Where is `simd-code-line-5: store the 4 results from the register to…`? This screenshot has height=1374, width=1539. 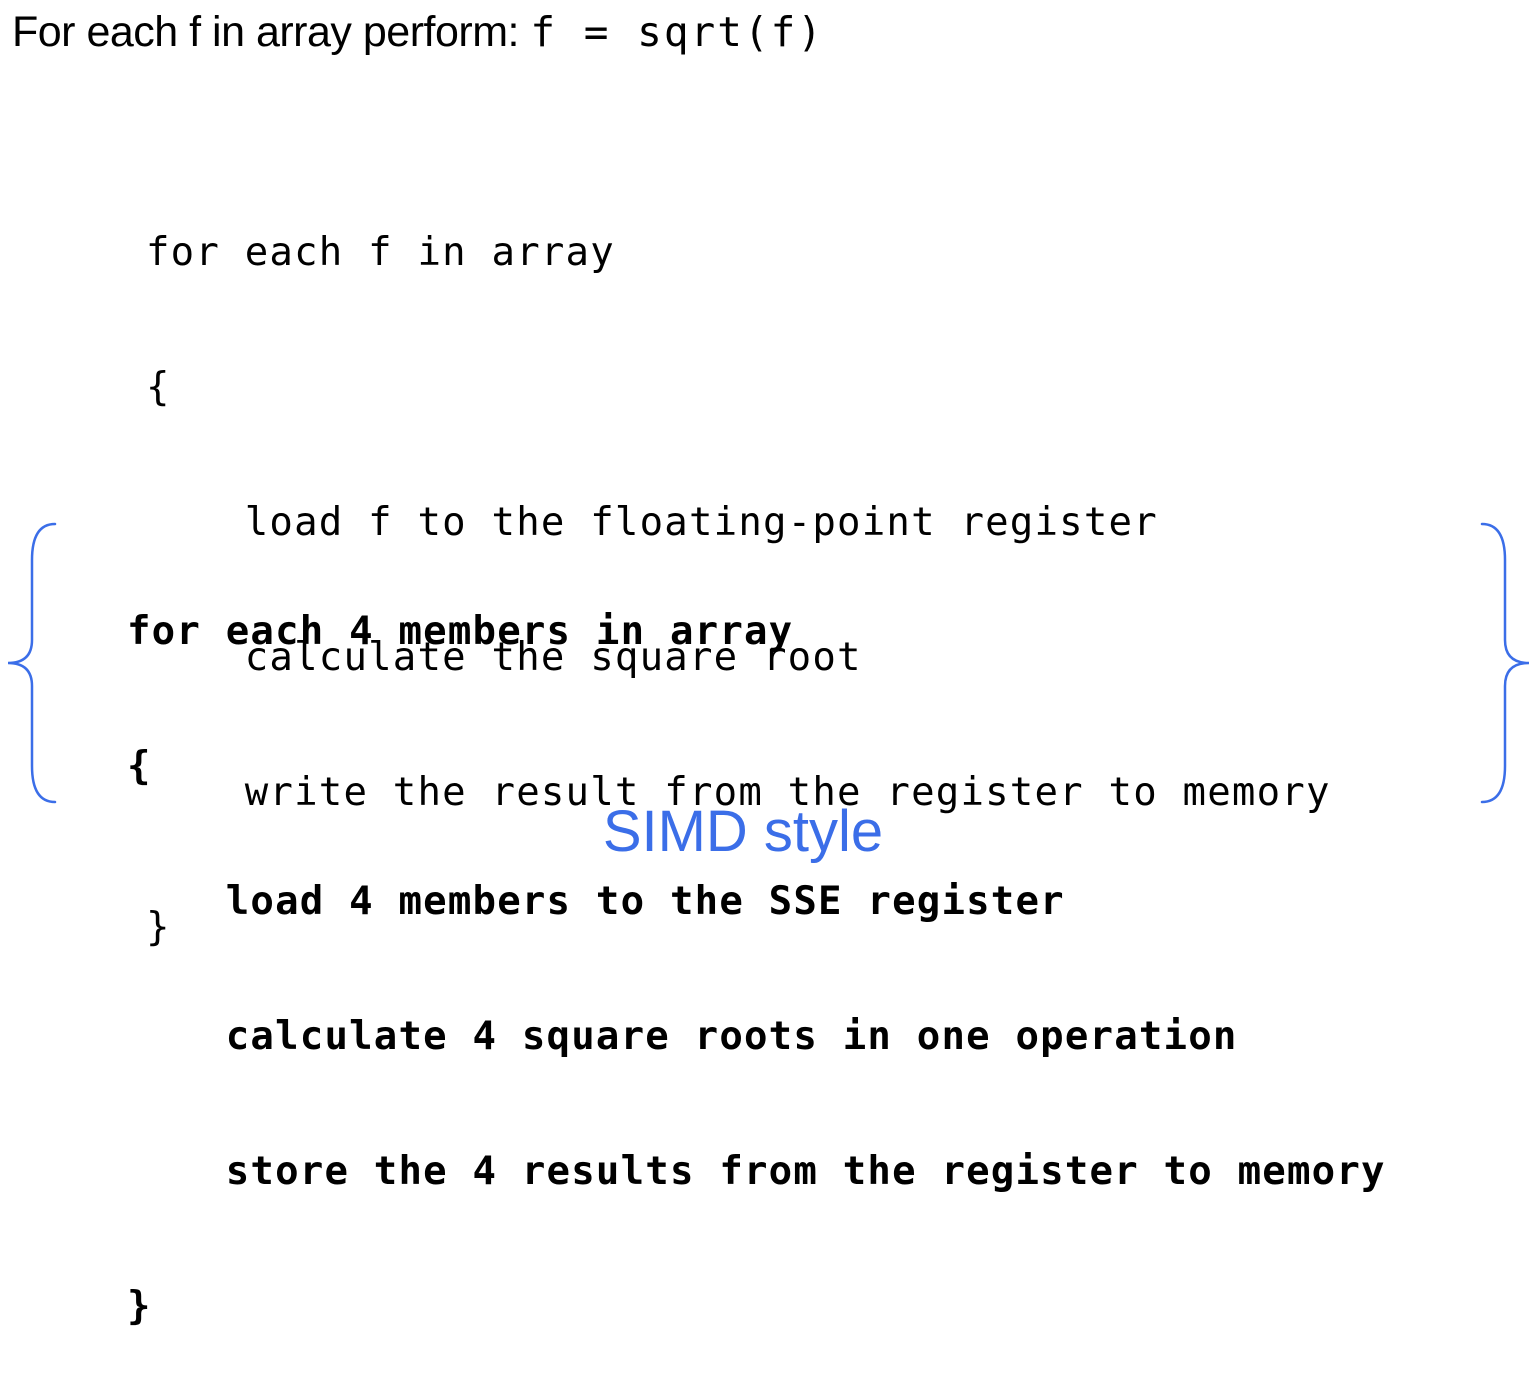
simd-code-line-5: store the 4 results from the register to… is located at coordinates (756, 1171).